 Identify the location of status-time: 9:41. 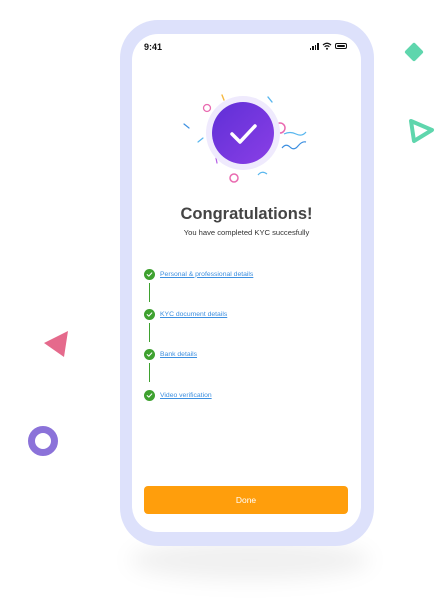
(153, 47).